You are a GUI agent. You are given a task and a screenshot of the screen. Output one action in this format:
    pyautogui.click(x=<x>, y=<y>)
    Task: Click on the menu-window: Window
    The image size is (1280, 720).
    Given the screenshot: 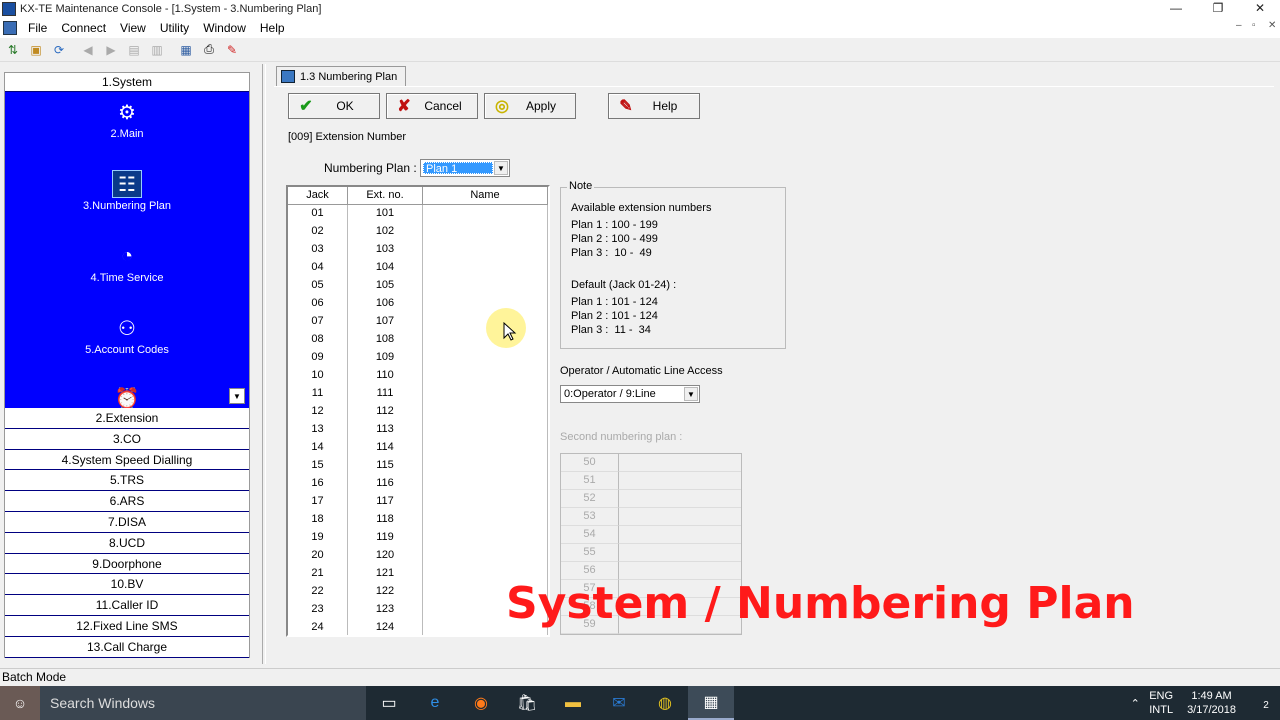 What is the action you would take?
    pyautogui.click(x=224, y=28)
    